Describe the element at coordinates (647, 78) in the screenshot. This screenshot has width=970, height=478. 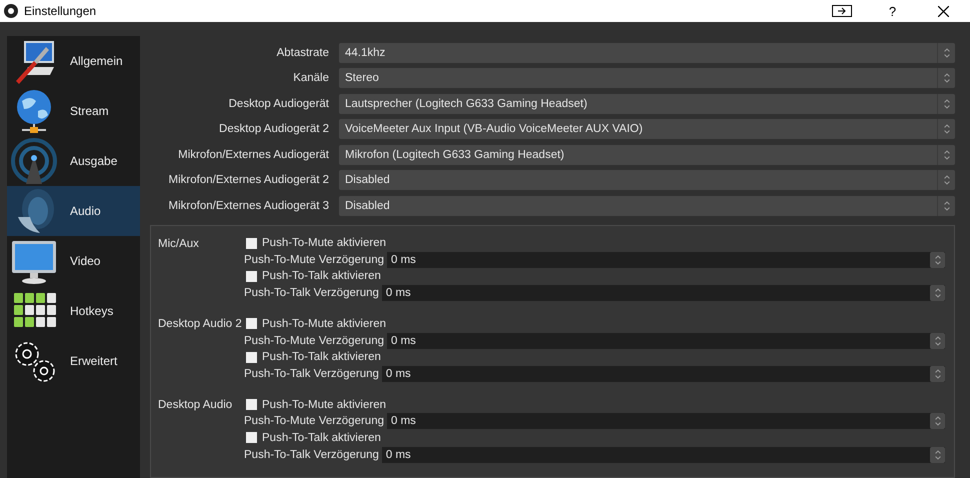
I see `dropdown: Stereo` at that location.